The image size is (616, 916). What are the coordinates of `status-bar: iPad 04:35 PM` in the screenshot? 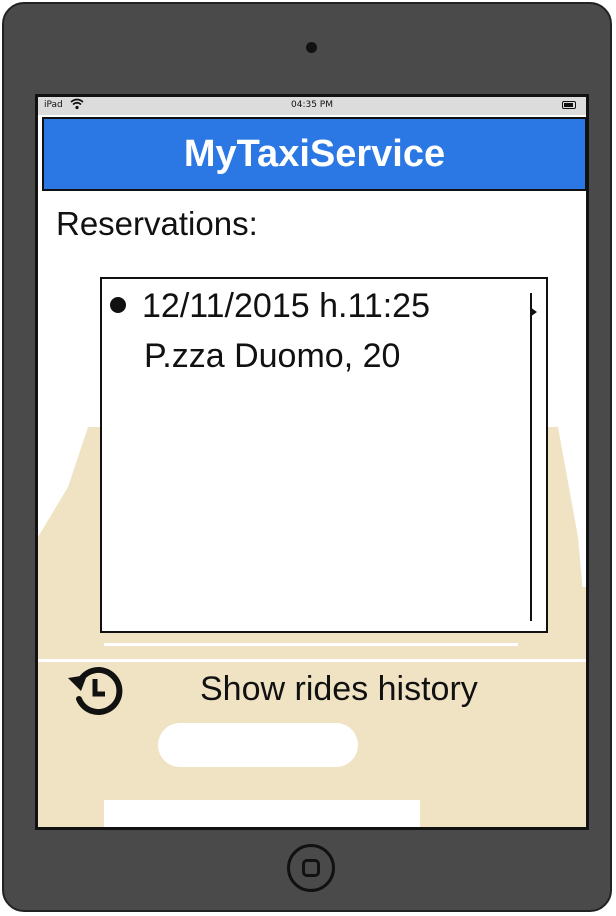 It's located at (312, 106).